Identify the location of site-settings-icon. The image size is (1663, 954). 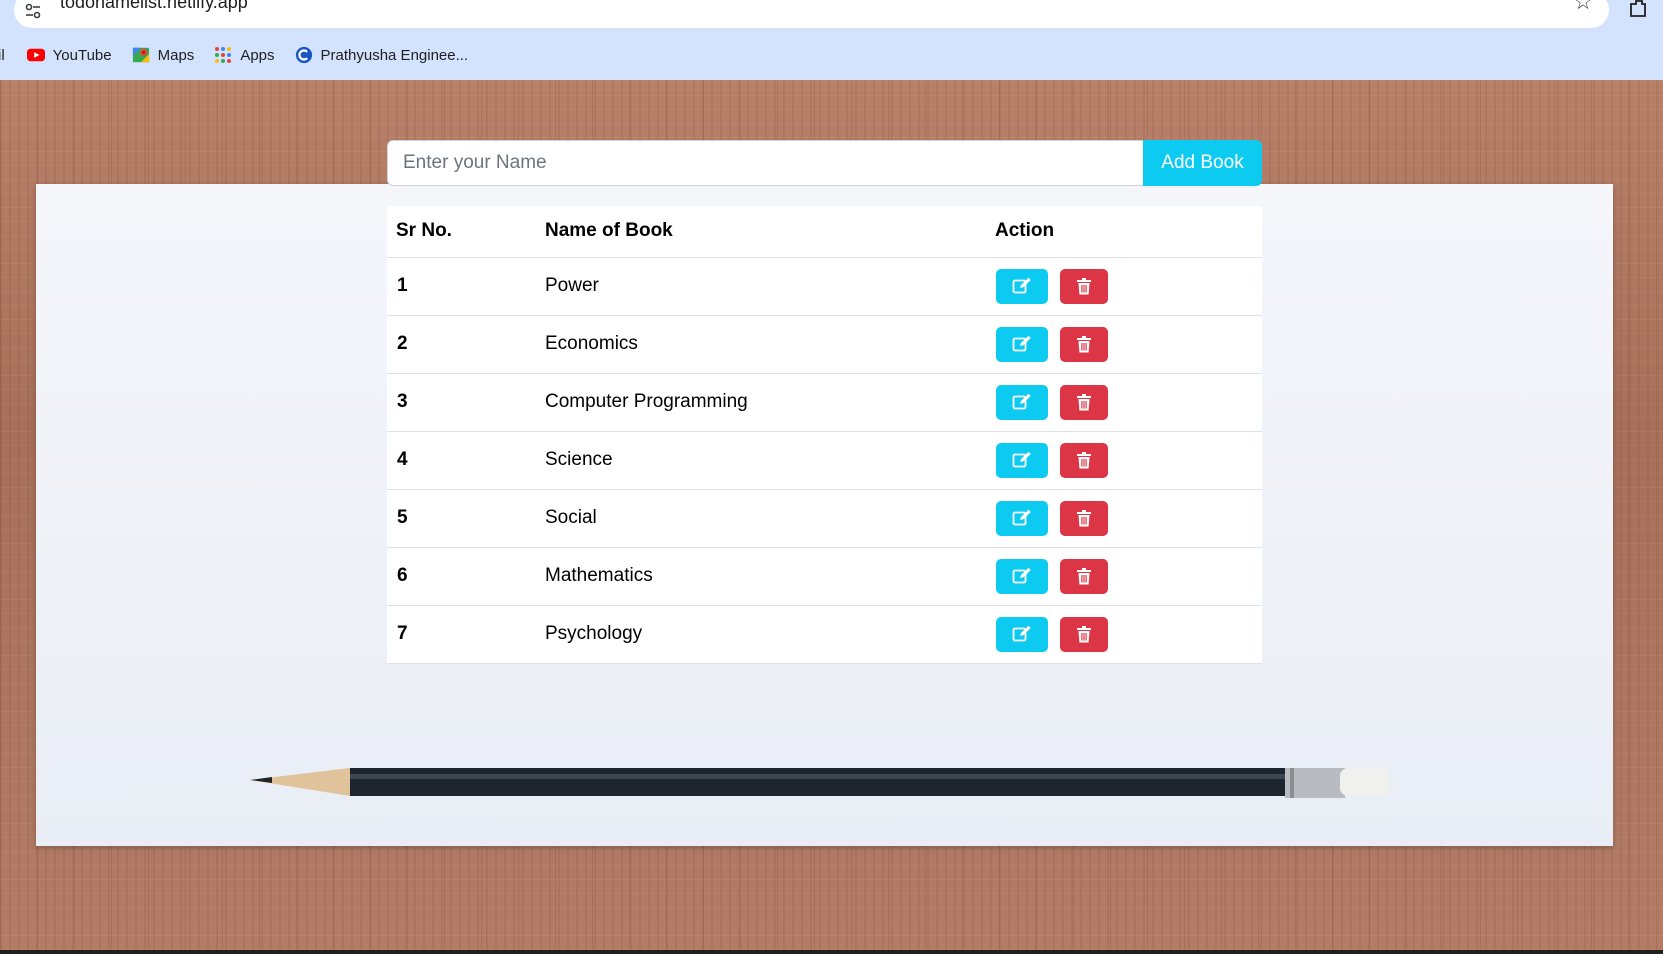
(33, 11).